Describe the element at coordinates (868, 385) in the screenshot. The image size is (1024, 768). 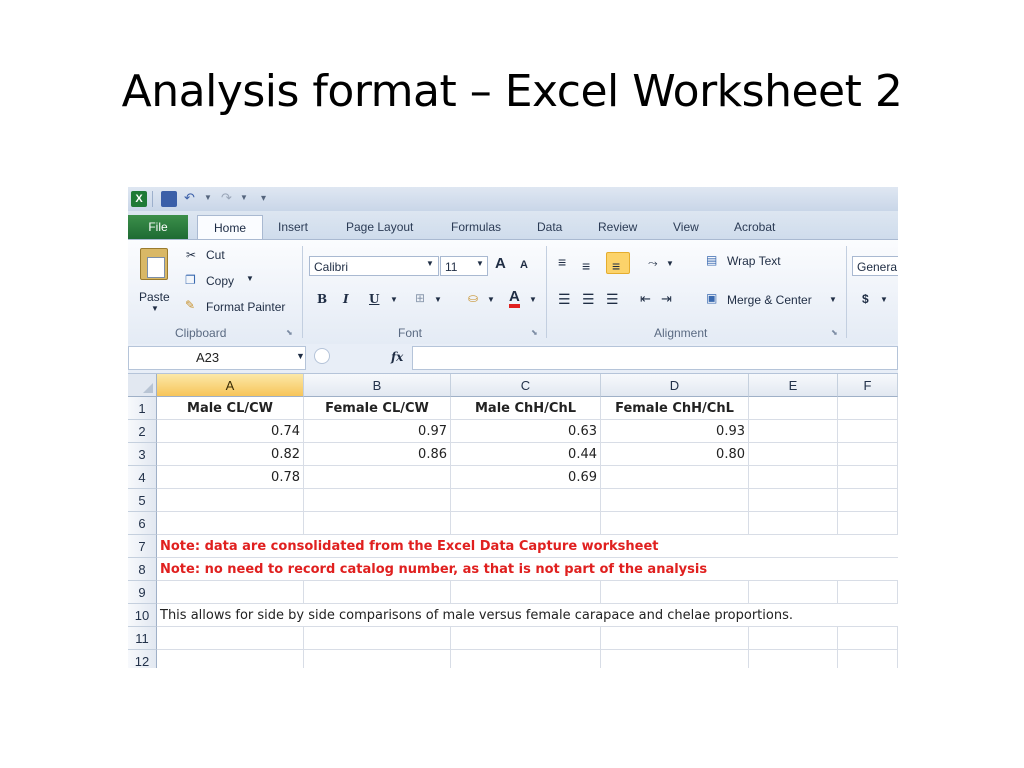
I see `column-header-f: F` at that location.